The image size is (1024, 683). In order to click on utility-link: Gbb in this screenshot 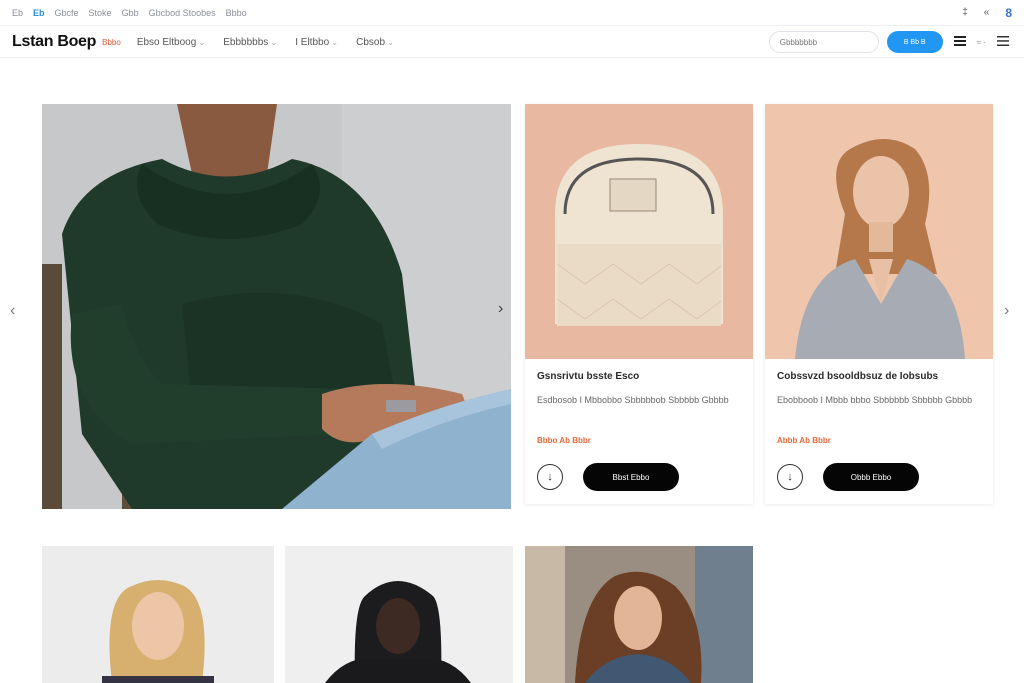, I will do `click(130, 13)`.